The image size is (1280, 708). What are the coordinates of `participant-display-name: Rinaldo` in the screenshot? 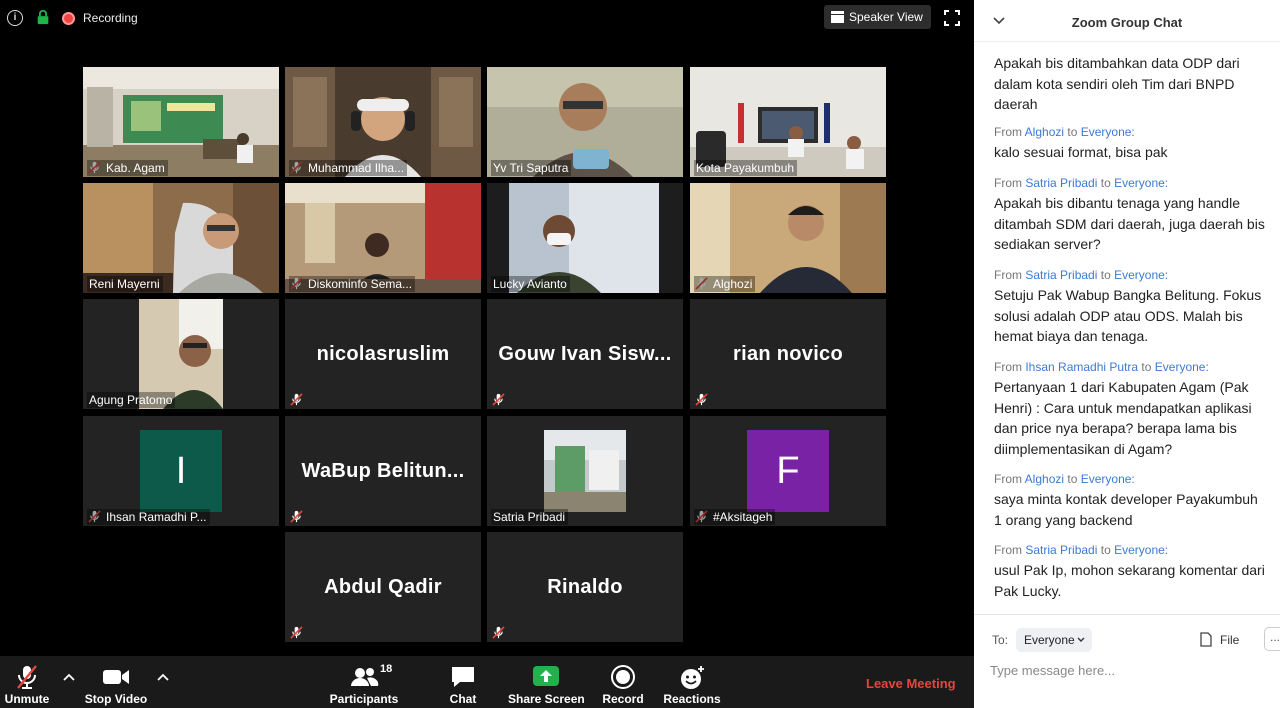 It's located at (585, 586).